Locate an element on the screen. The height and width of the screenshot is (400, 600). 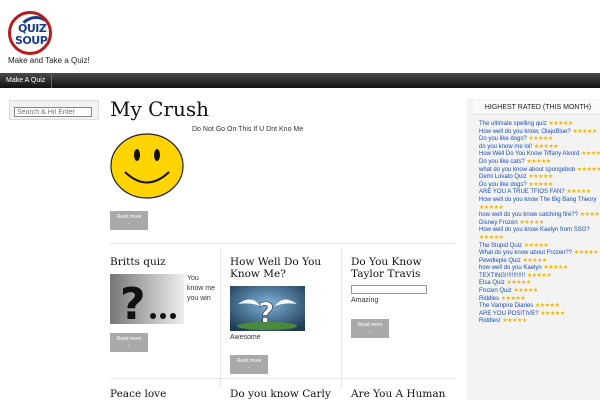
smiley-face-image is located at coordinates (148, 166).